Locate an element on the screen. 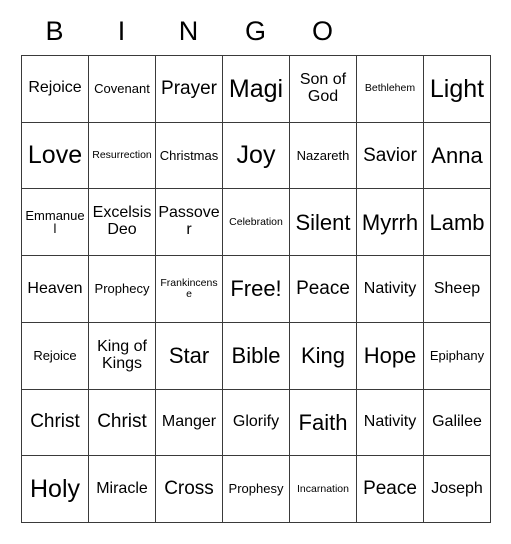  bingo-cell-label: Celebration is located at coordinates (256, 221).